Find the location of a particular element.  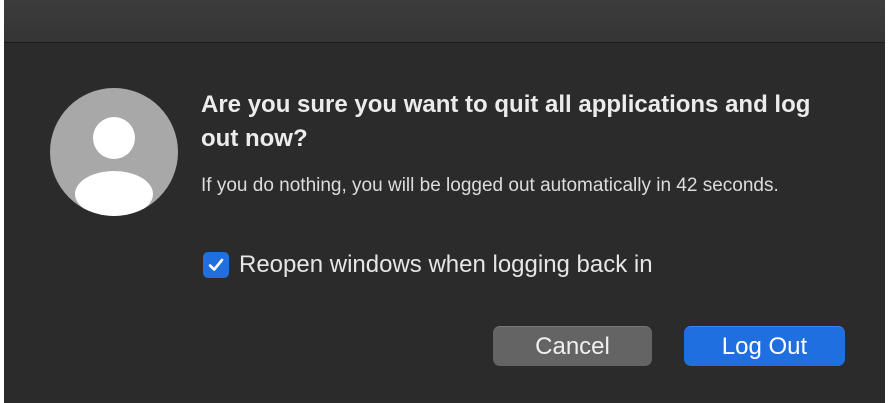

dialog-titlebar is located at coordinates (444, 21).